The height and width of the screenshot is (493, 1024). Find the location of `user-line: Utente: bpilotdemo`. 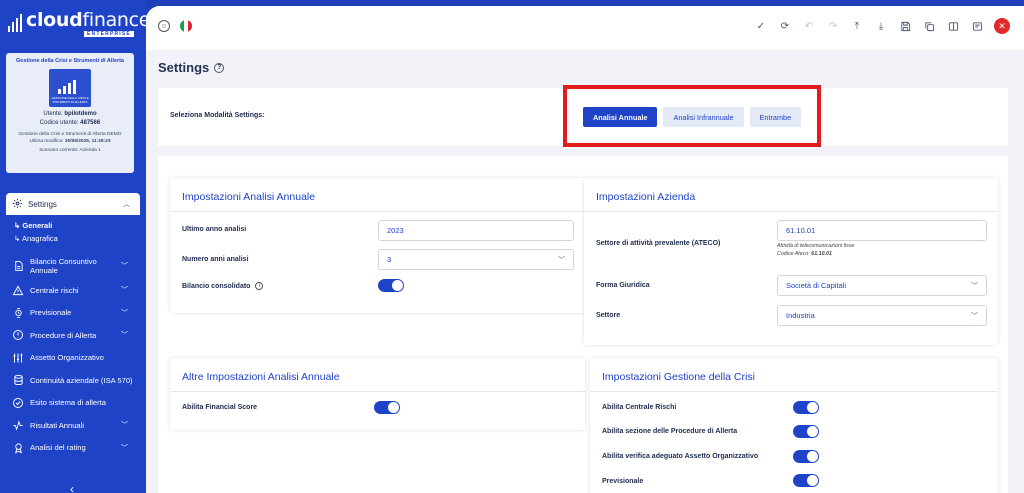

user-line: Utente: bpilotdemo is located at coordinates (70, 114).